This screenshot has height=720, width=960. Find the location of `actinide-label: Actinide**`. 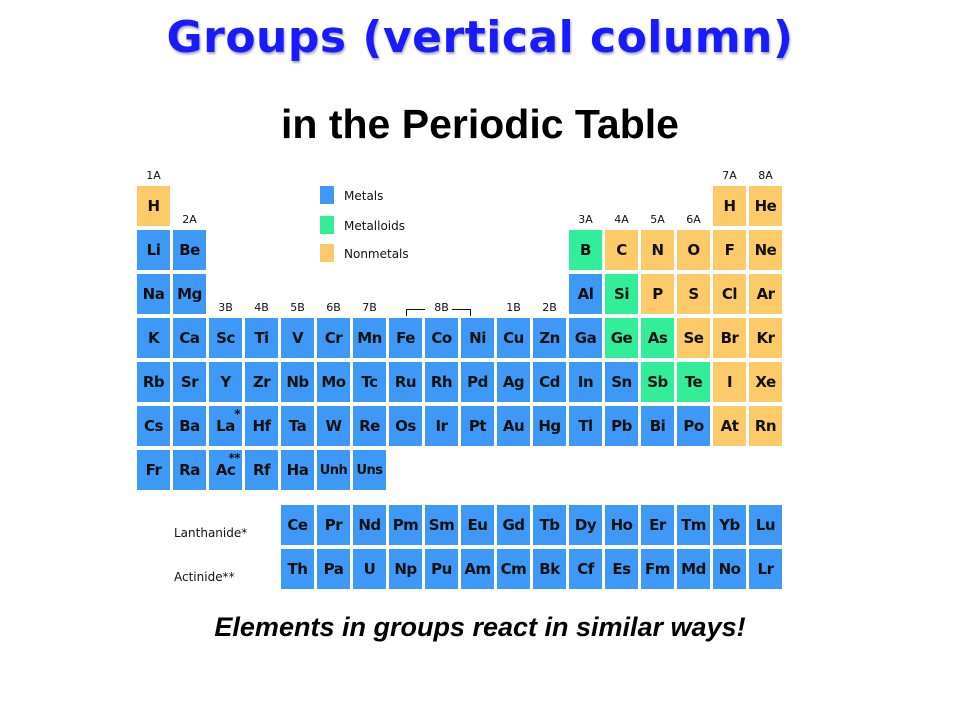

actinide-label: Actinide** is located at coordinates (204, 577).